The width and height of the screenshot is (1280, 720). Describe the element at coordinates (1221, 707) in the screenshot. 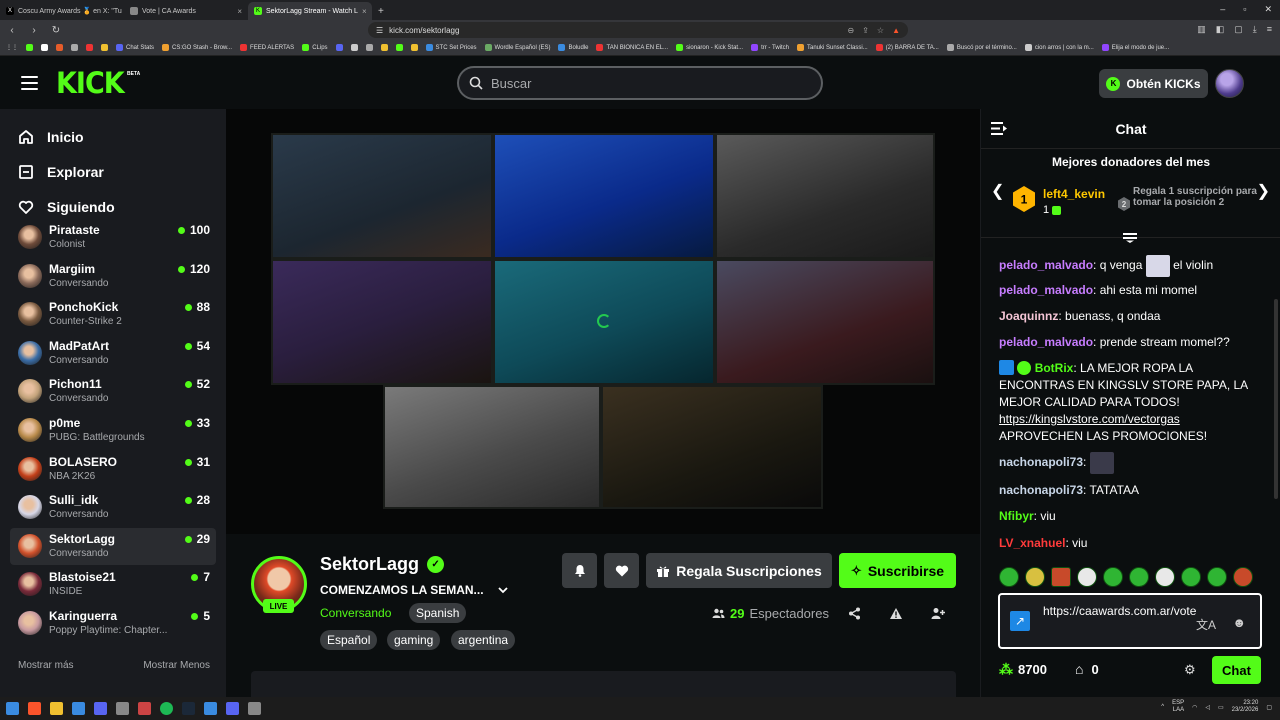

I see `battery-icon: ▭` at that location.